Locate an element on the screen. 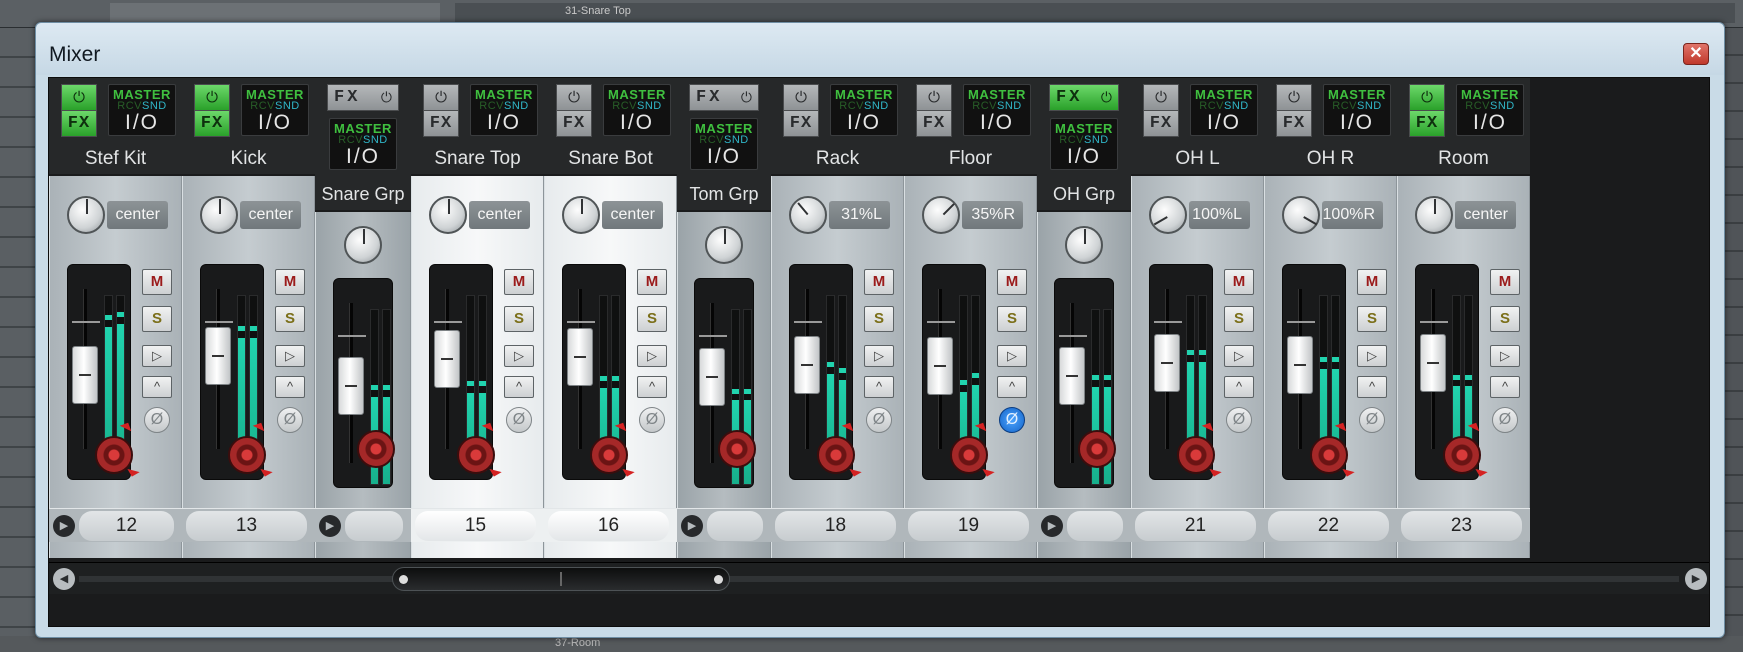  track-name: OH Grp is located at coordinates (1084, 194).